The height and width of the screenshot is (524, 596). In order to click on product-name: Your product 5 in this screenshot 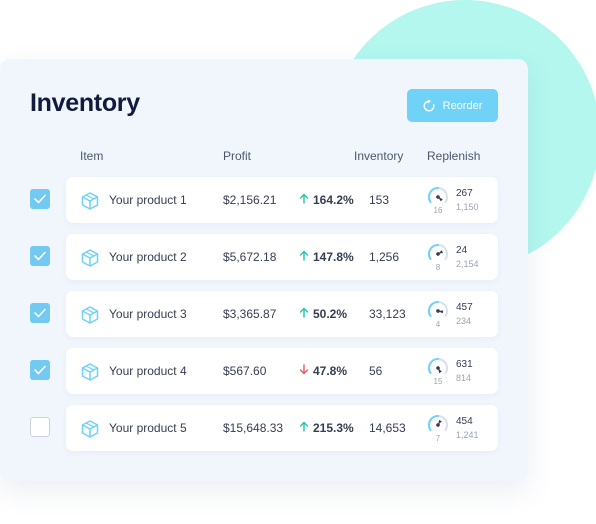, I will do `click(148, 428)`.